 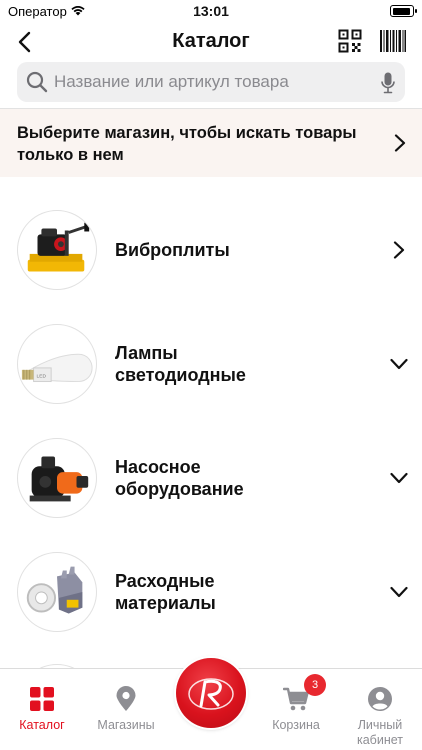 I want to click on category-label: Лампы светодиодные, so click(x=180, y=364).